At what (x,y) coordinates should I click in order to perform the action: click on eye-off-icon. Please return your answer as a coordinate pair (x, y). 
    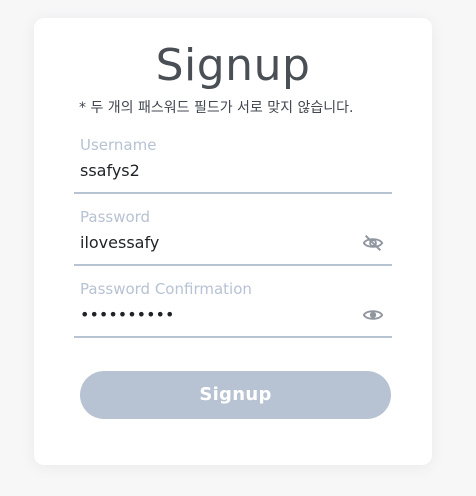
    Looking at the image, I should click on (373, 243).